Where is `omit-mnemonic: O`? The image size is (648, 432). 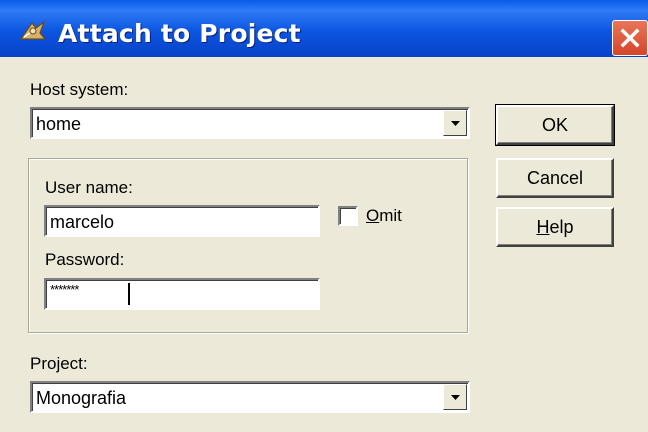
omit-mnemonic: O is located at coordinates (373, 215).